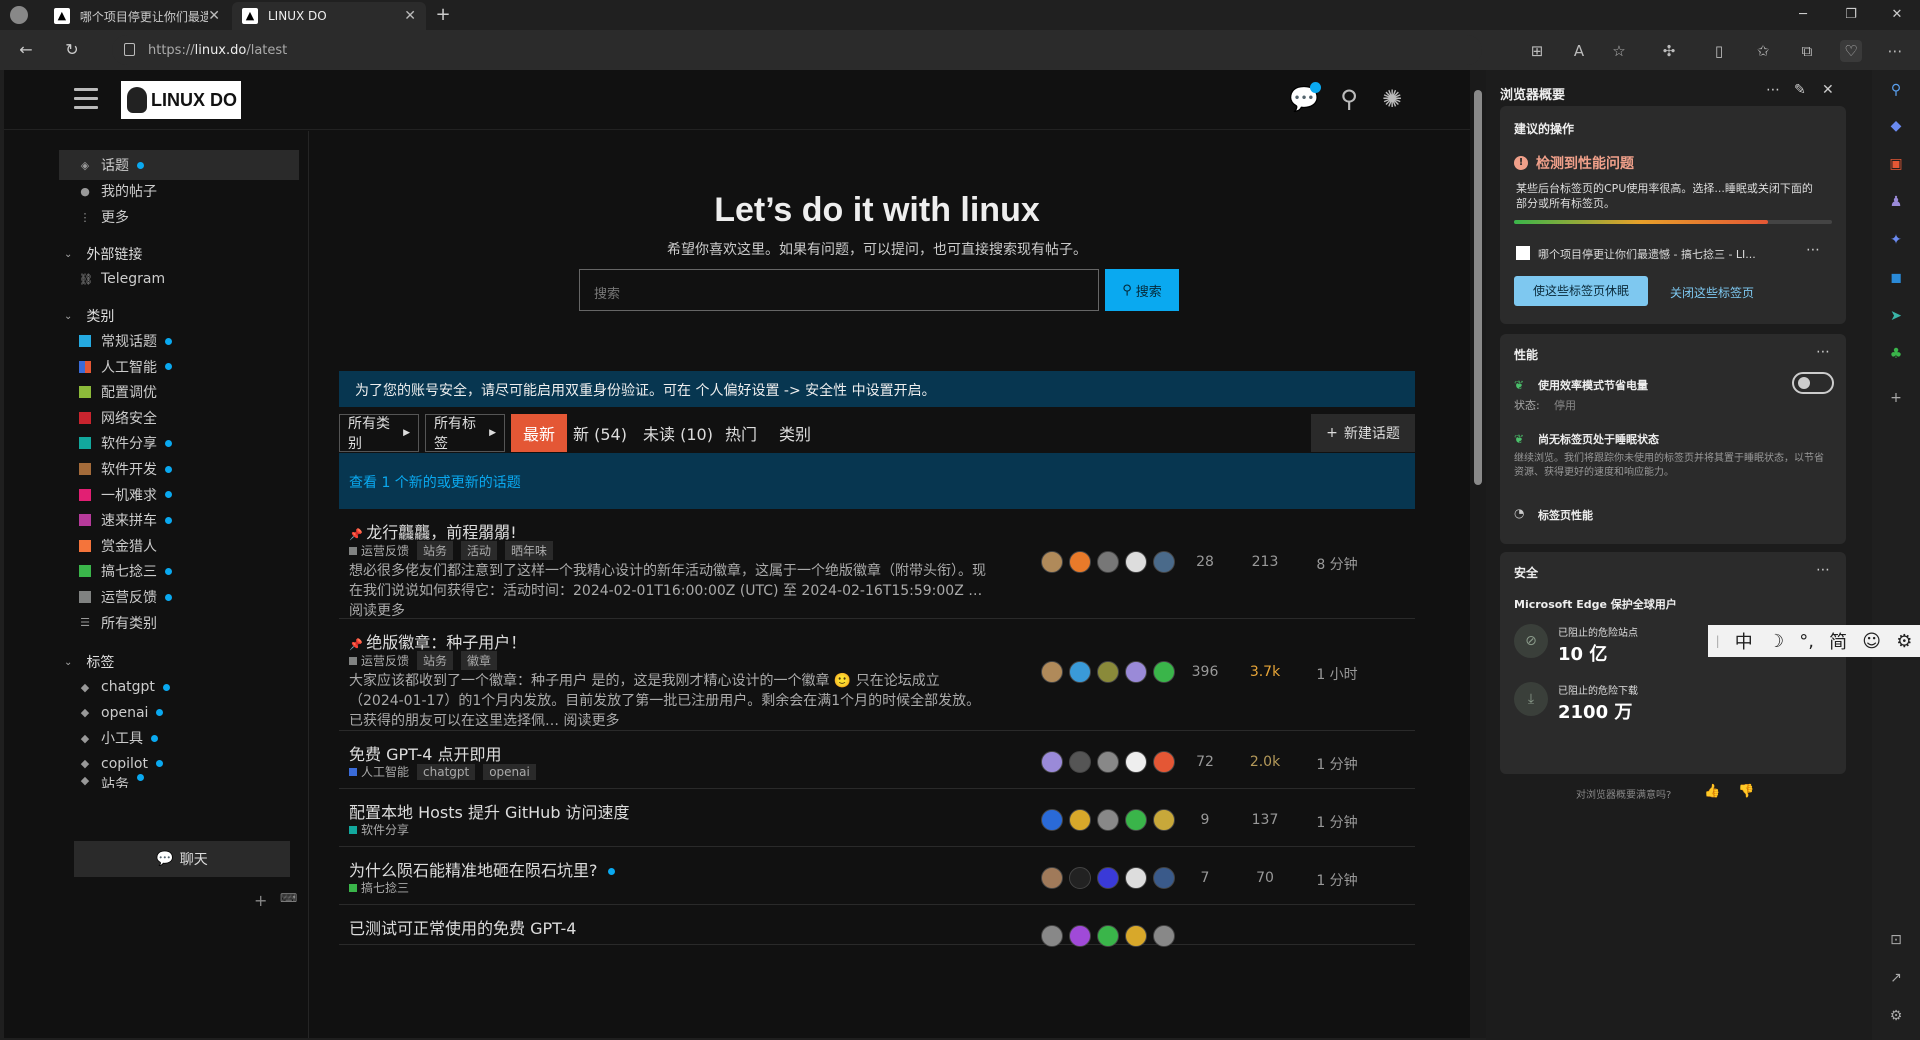 The width and height of the screenshot is (1920, 1040). I want to click on minimize-icon: ─, so click(1803, 15).